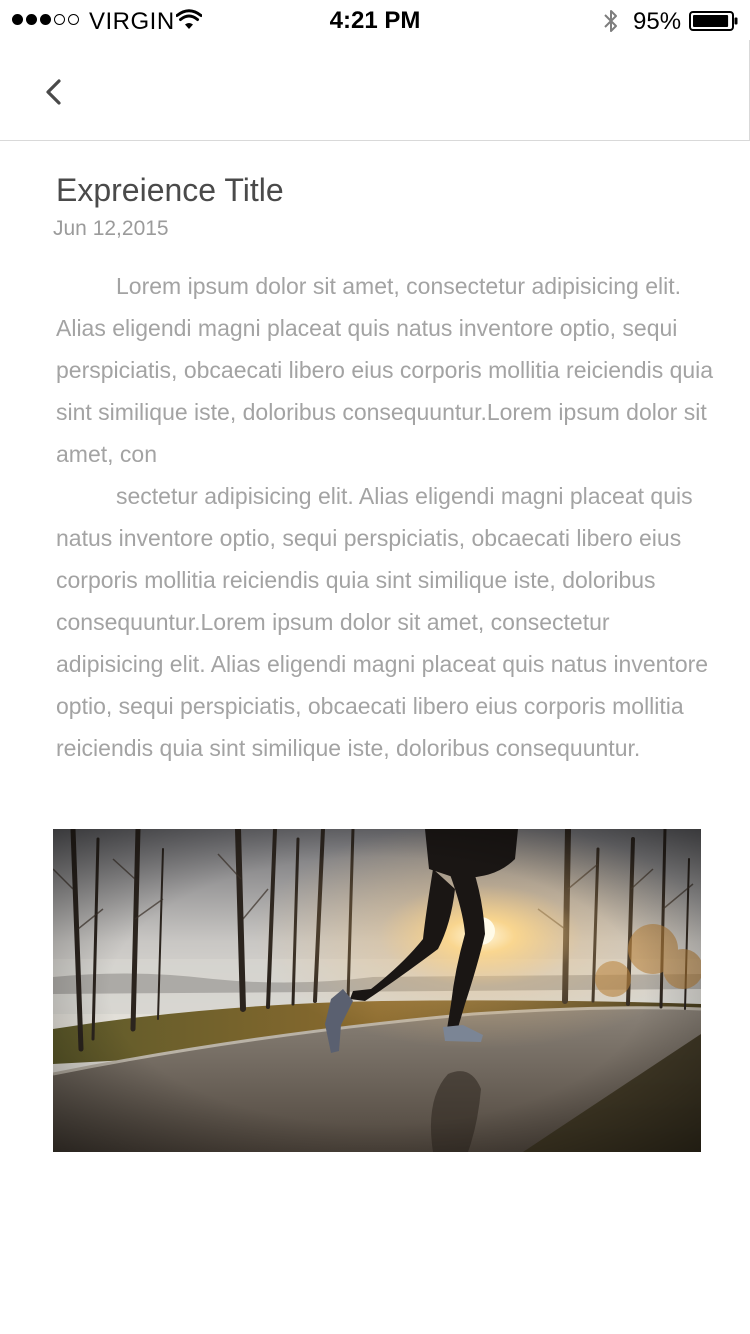 The image size is (750, 1334). I want to click on navigation-bar, so click(375, 90).